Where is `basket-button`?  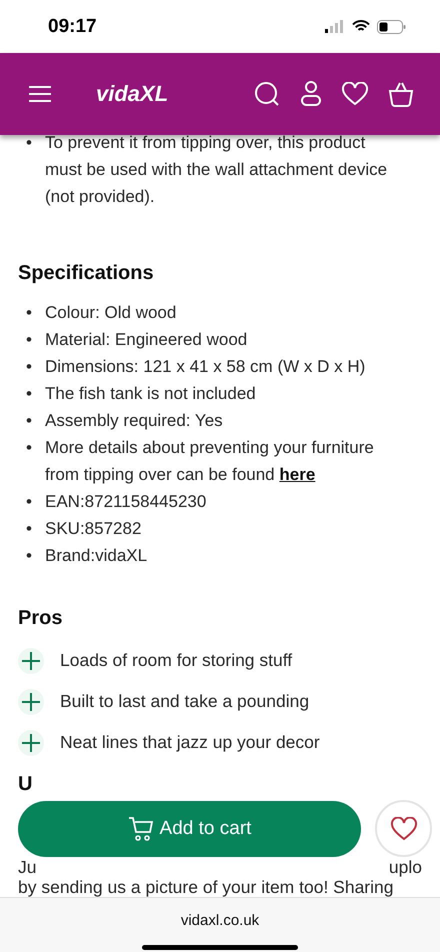
basket-button is located at coordinates (401, 94).